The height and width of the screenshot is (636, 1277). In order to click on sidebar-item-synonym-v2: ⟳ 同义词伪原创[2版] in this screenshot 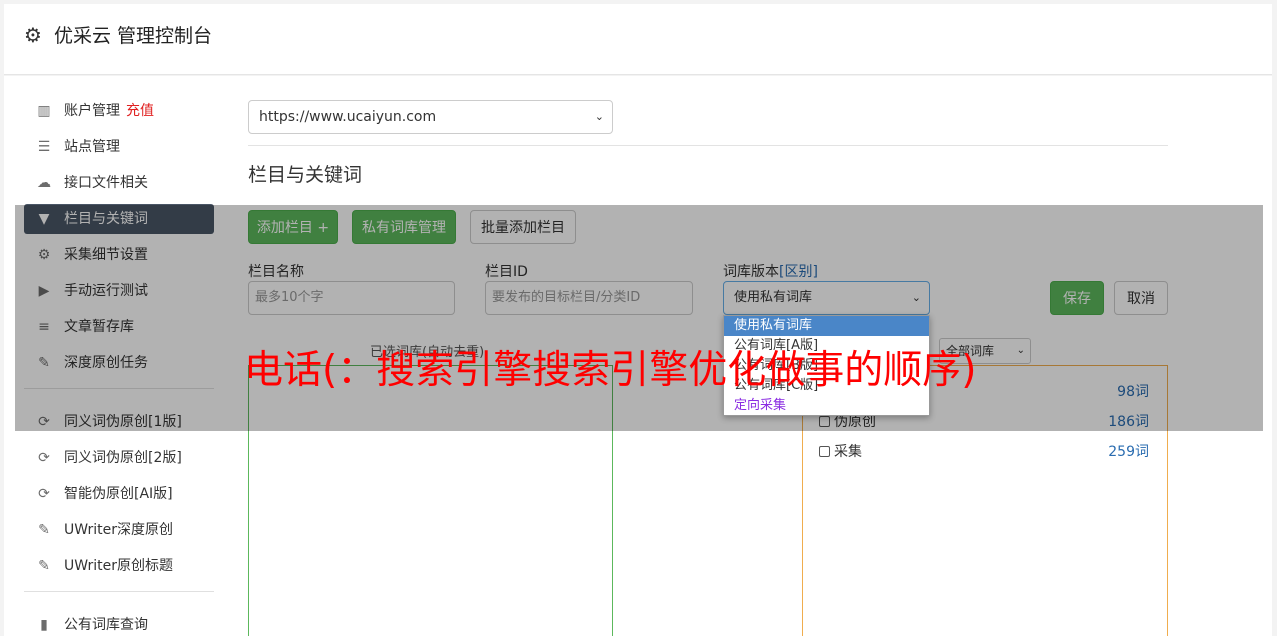, I will do `click(119, 458)`.